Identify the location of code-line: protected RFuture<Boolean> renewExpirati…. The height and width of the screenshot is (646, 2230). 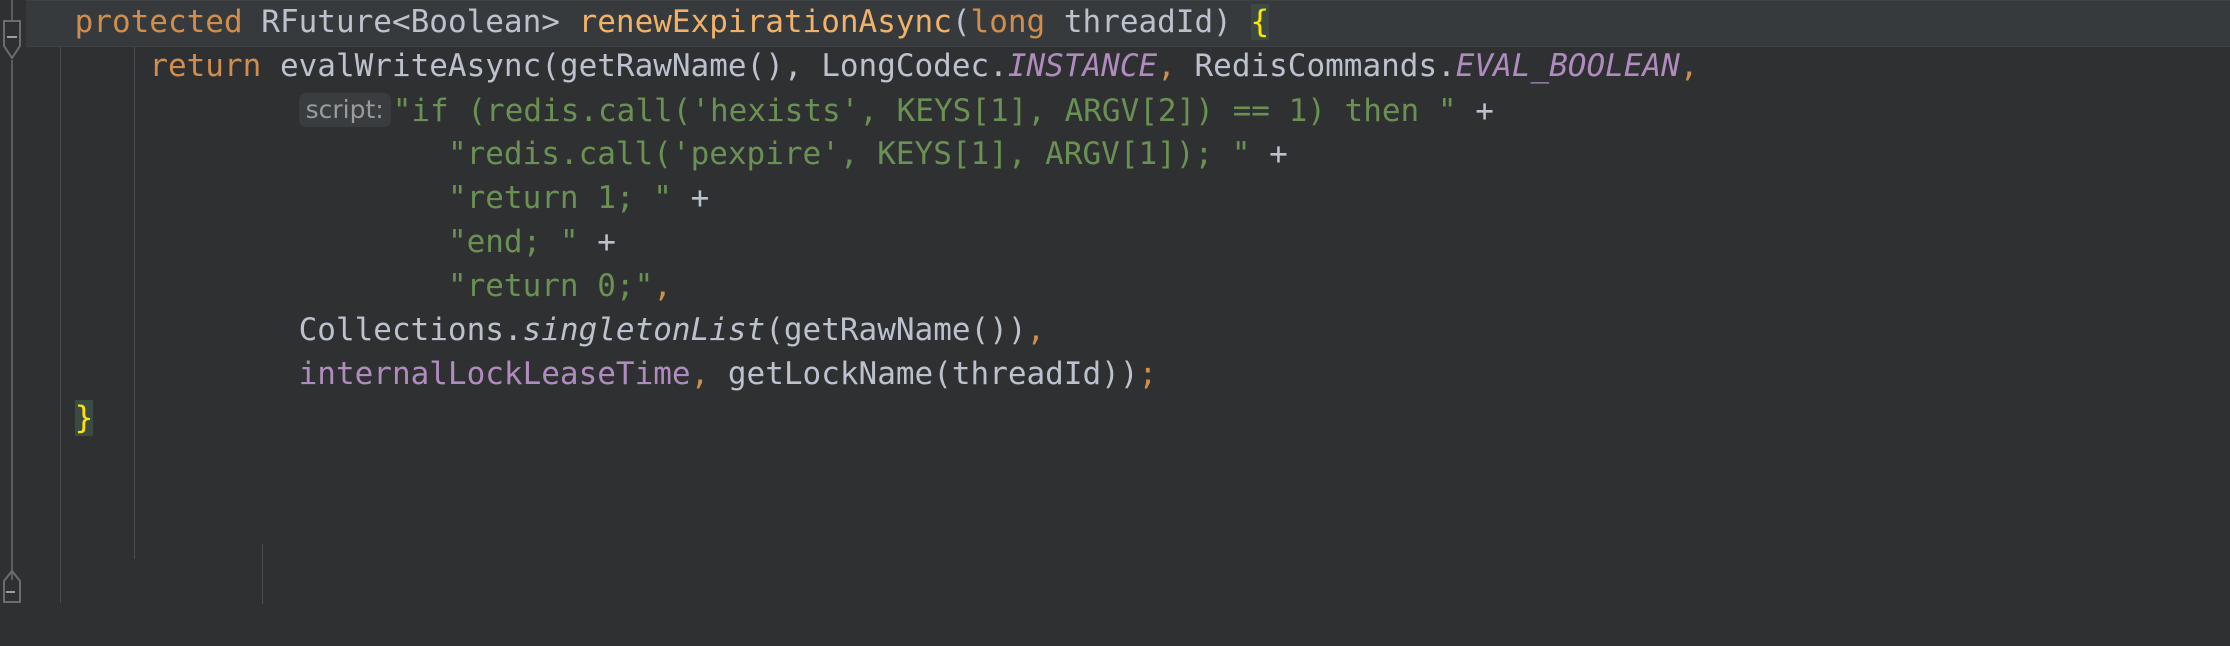
(849, 22).